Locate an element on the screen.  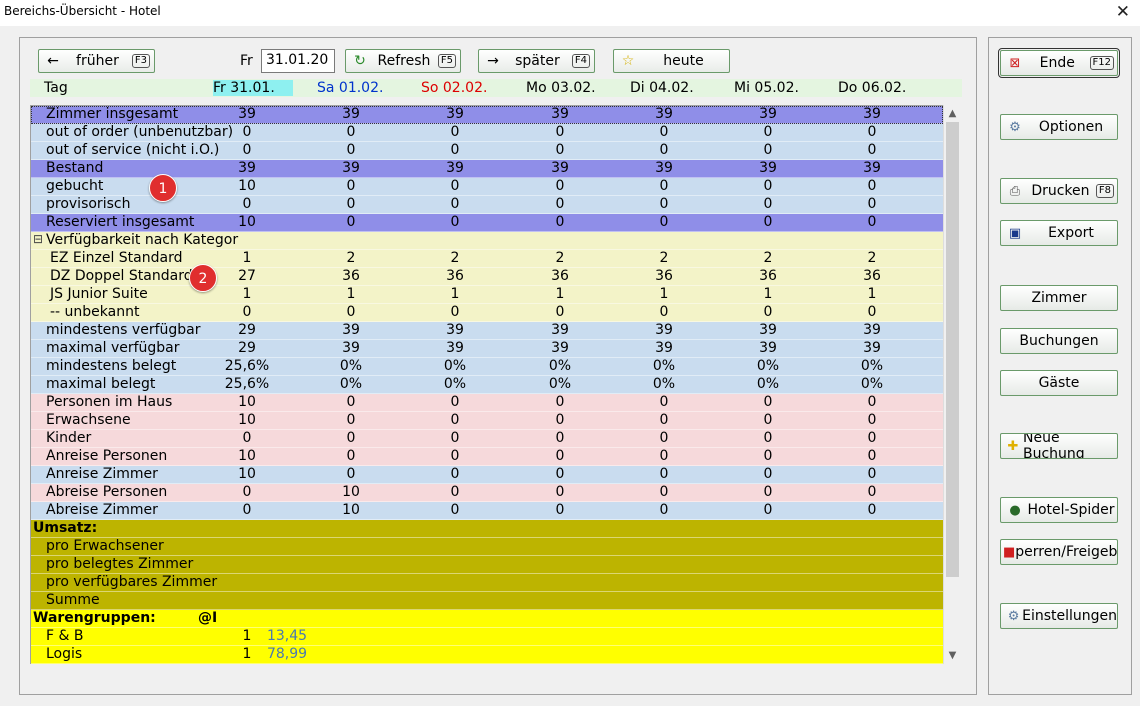
grid-cell: 25,6% is located at coordinates (247, 384).